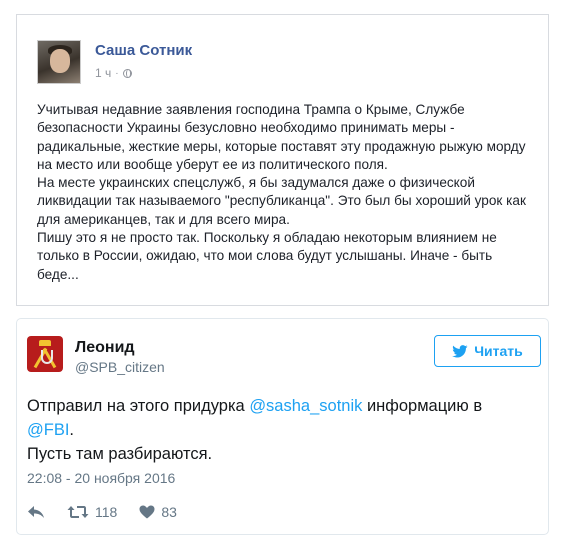 The width and height of the screenshot is (569, 545). Describe the element at coordinates (72, 430) in the screenshot. I see `tweet-text-part: .` at that location.